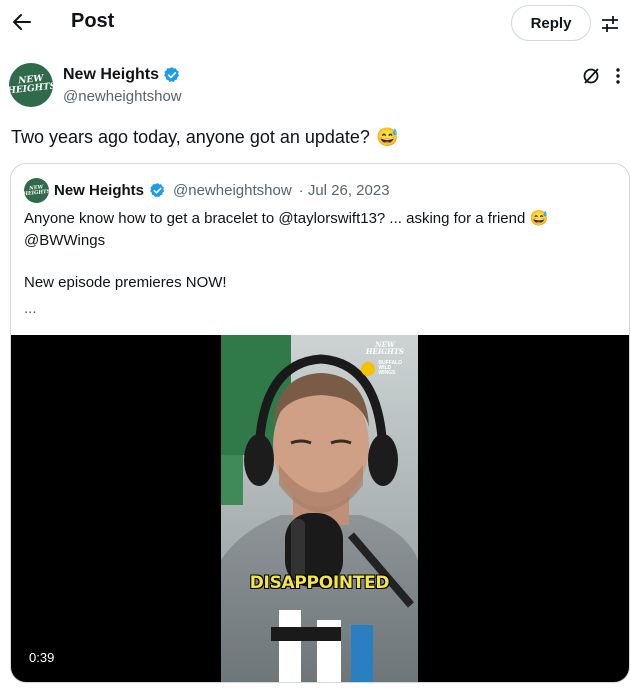 The image size is (631, 700). What do you see at coordinates (384, 348) in the screenshot?
I see `new-heights-watermark: NEW HEIGHTS` at bounding box center [384, 348].